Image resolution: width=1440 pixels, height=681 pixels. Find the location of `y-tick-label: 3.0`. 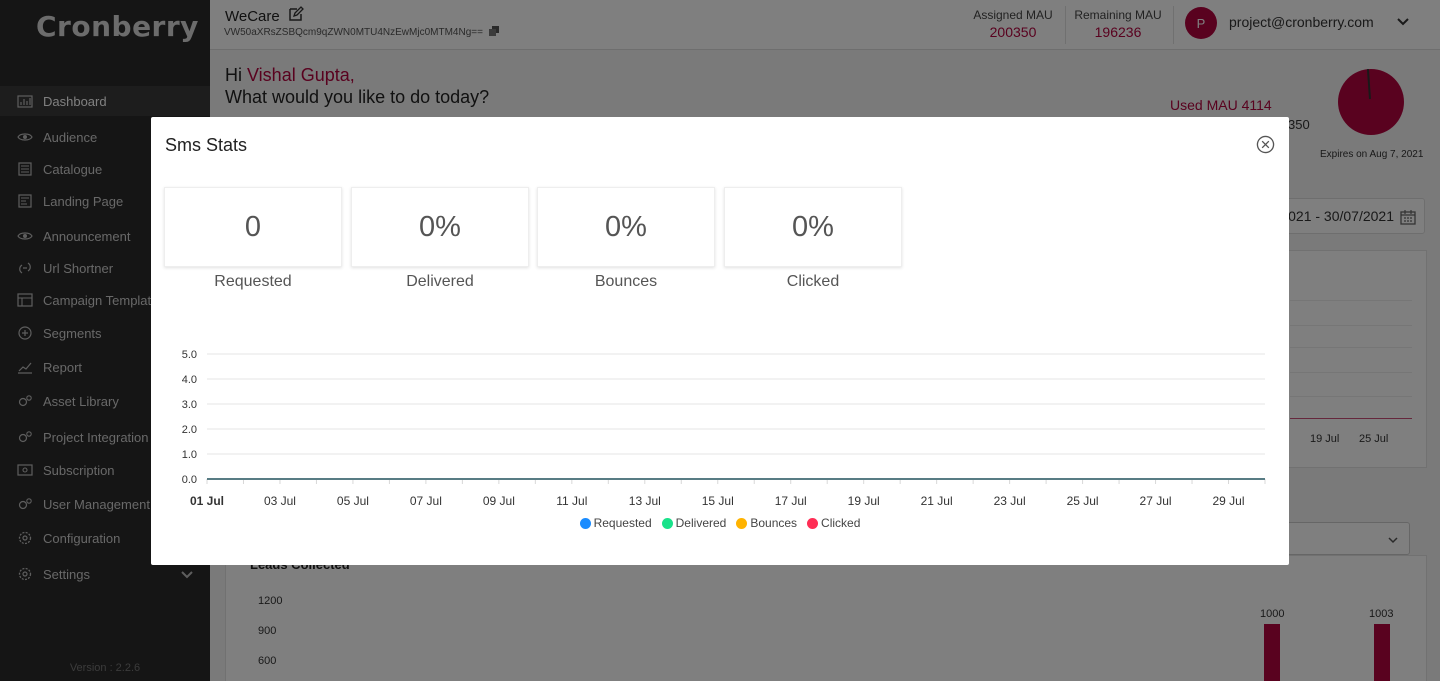

y-tick-label: 3.0 is located at coordinates (189, 405).